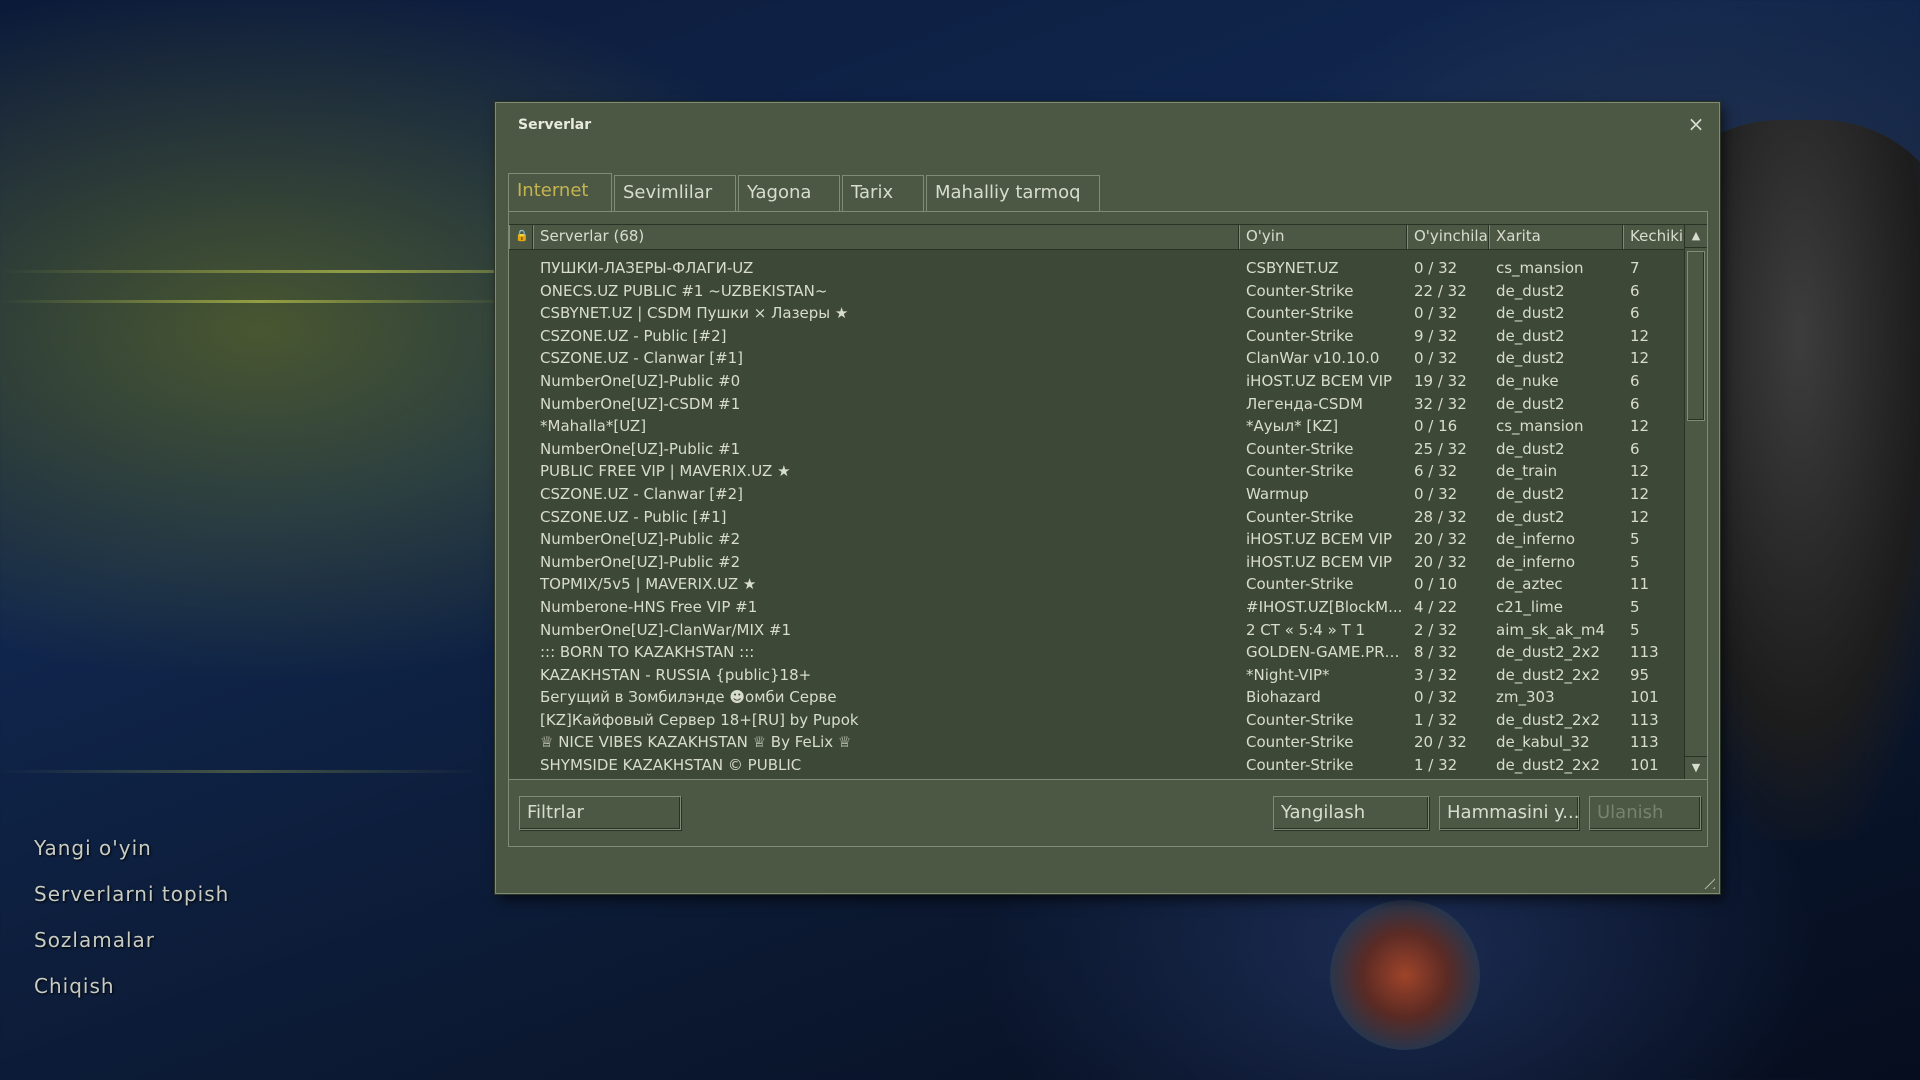 This screenshot has width=1920, height=1080. Describe the element at coordinates (1645, 813) in the screenshot. I see `connect-button: Ulanish` at that location.